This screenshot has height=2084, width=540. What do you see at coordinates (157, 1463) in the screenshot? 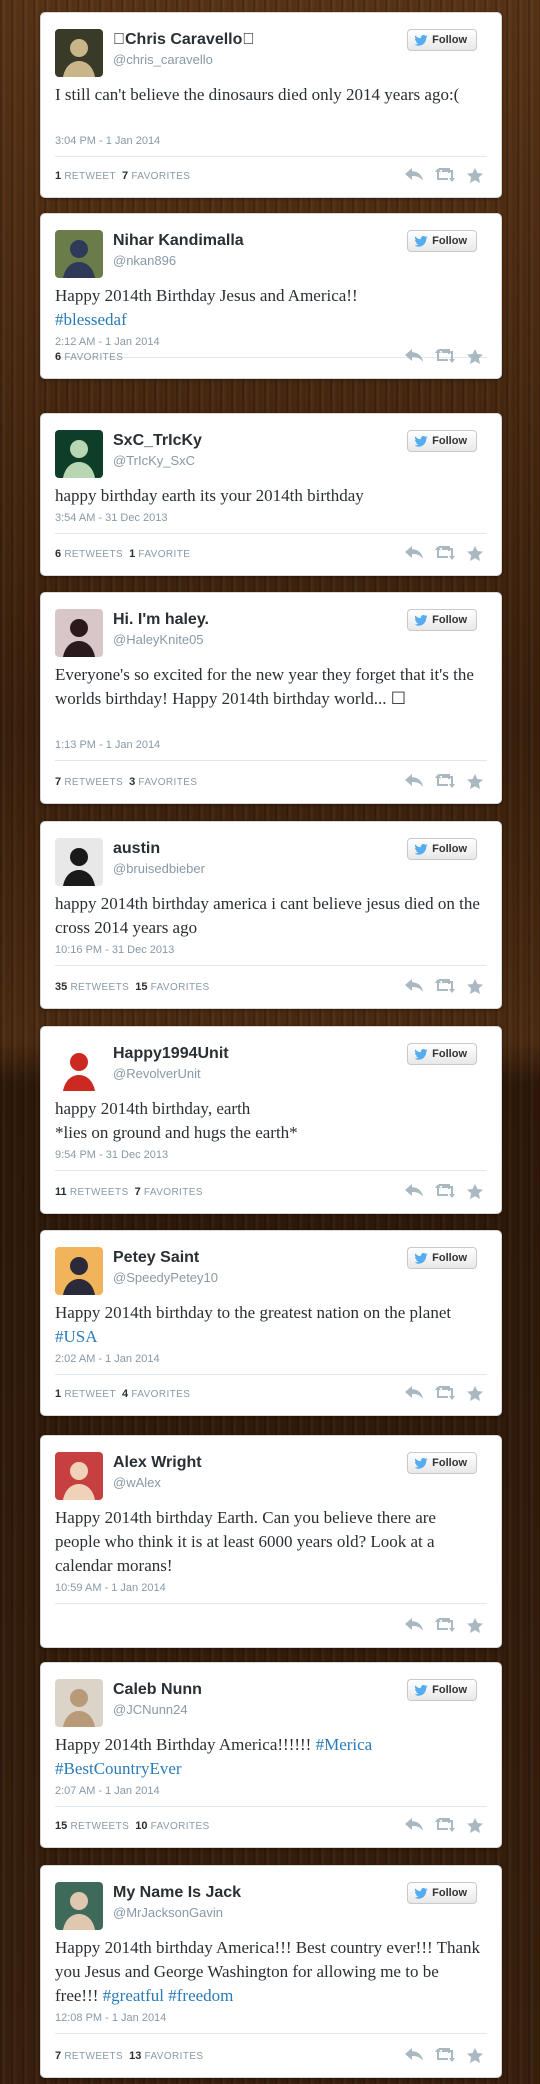
I see `author-name: Alex Wright` at bounding box center [157, 1463].